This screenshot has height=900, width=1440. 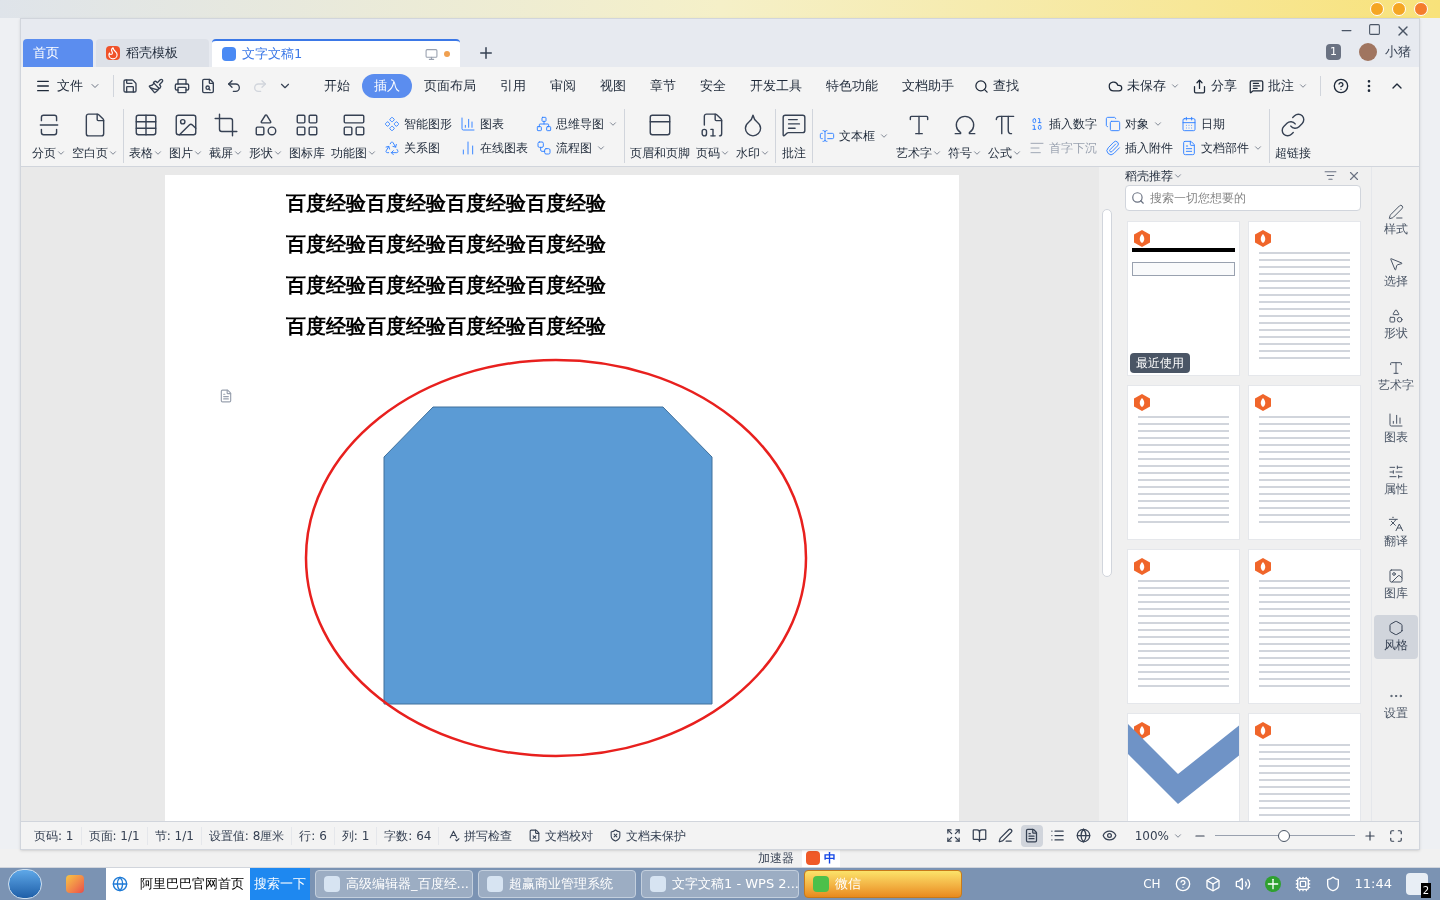 I want to click on ribbon-button: 超链接, so click(x=1293, y=135).